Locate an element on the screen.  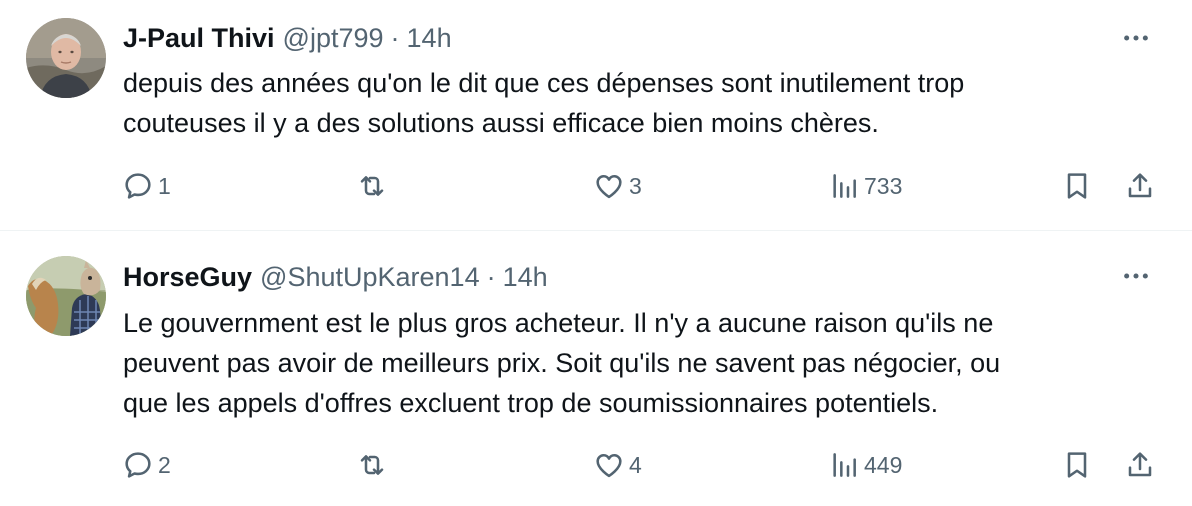
like-button: 3 is located at coordinates (617, 186).